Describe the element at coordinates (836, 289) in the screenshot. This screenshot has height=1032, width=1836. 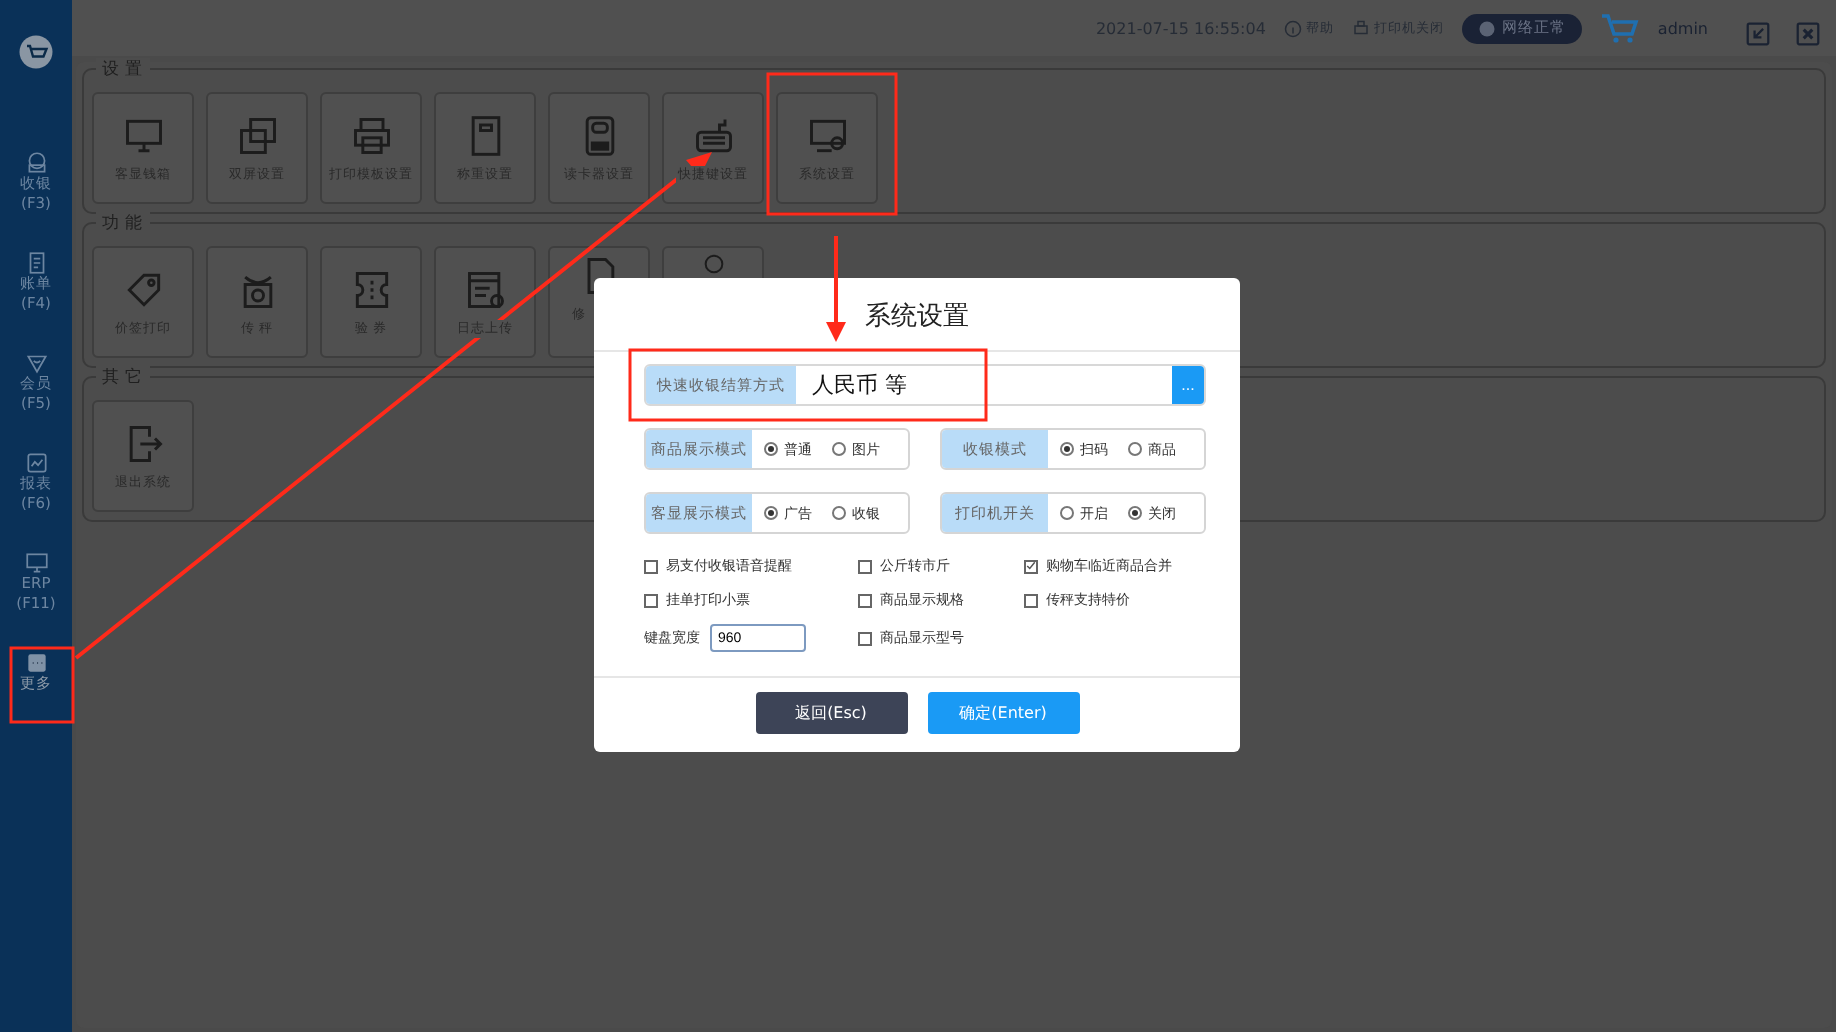
I see `annotation-arrow` at that location.